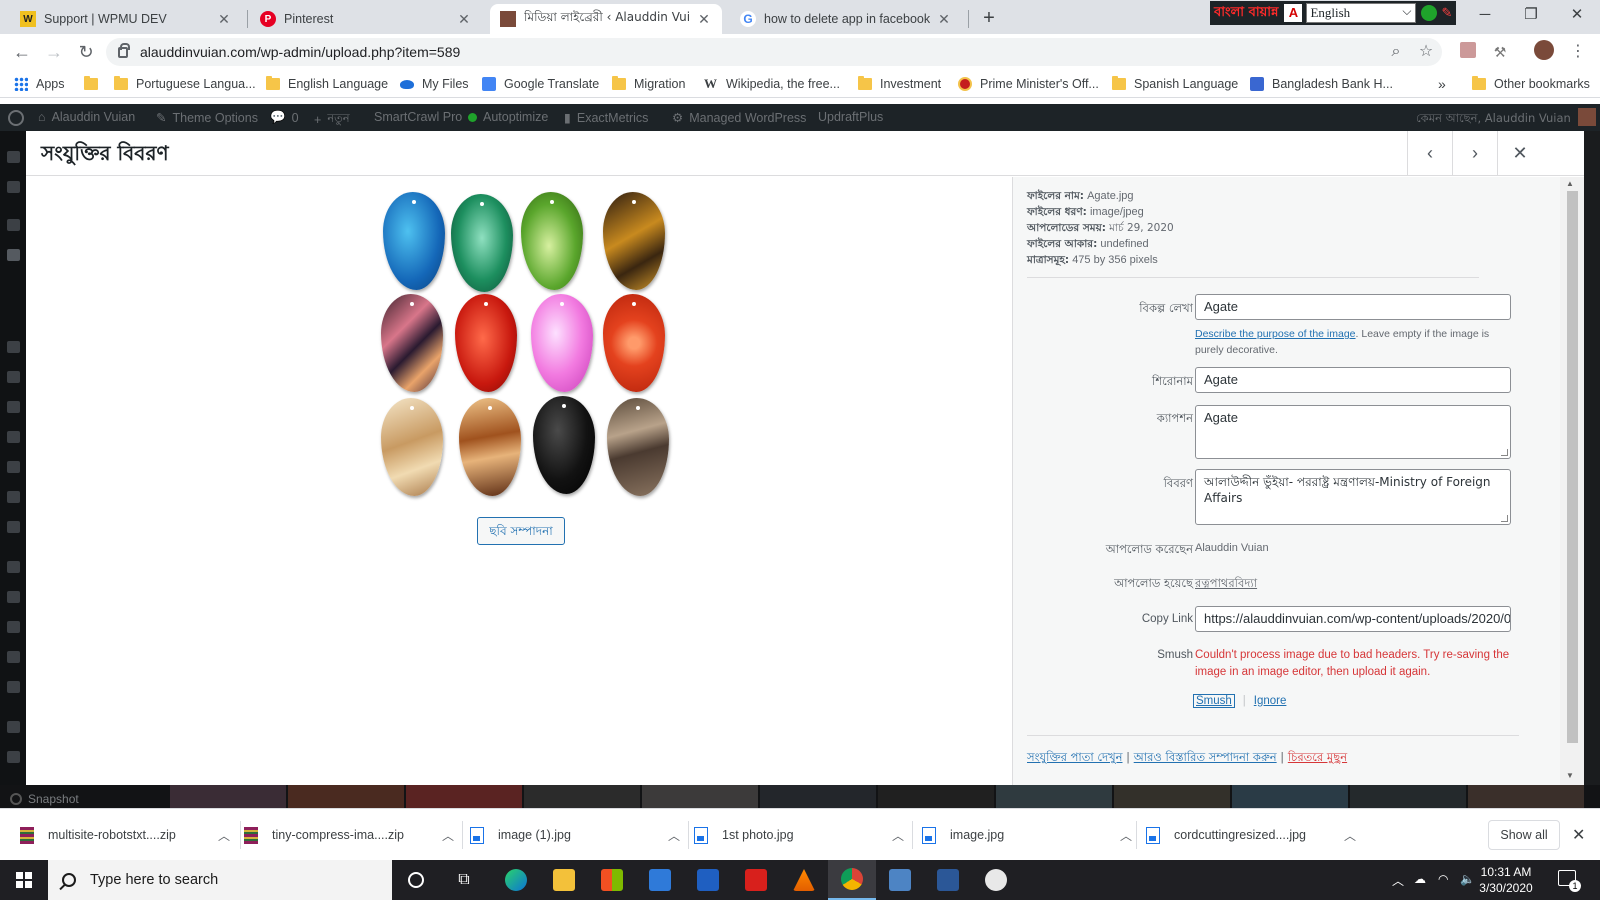  Describe the element at coordinates (1544, 50) in the screenshot. I see `profile-avatar` at that location.